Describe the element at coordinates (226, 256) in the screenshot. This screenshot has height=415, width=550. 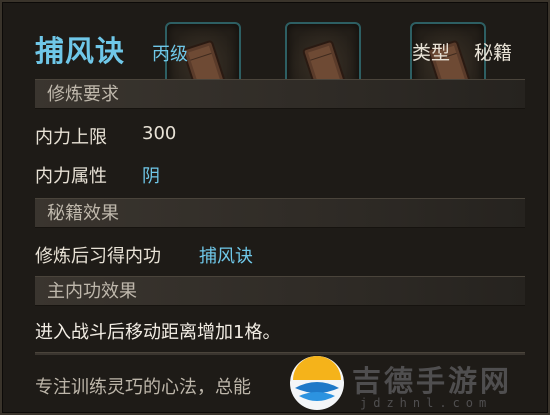
I see `learn-skill-value: 捕风诀` at that location.